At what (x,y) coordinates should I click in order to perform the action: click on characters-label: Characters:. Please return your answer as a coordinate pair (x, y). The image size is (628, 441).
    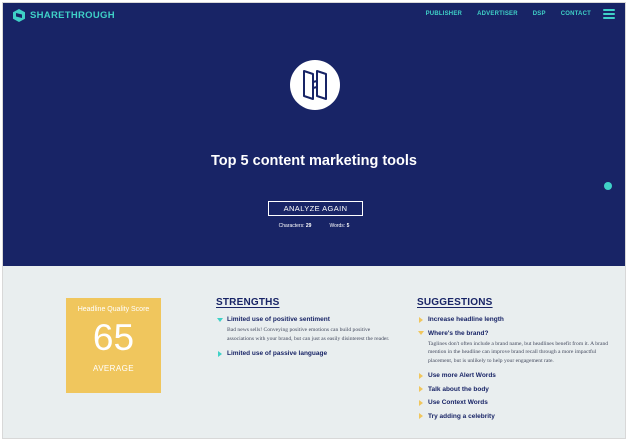
    Looking at the image, I should click on (291, 226).